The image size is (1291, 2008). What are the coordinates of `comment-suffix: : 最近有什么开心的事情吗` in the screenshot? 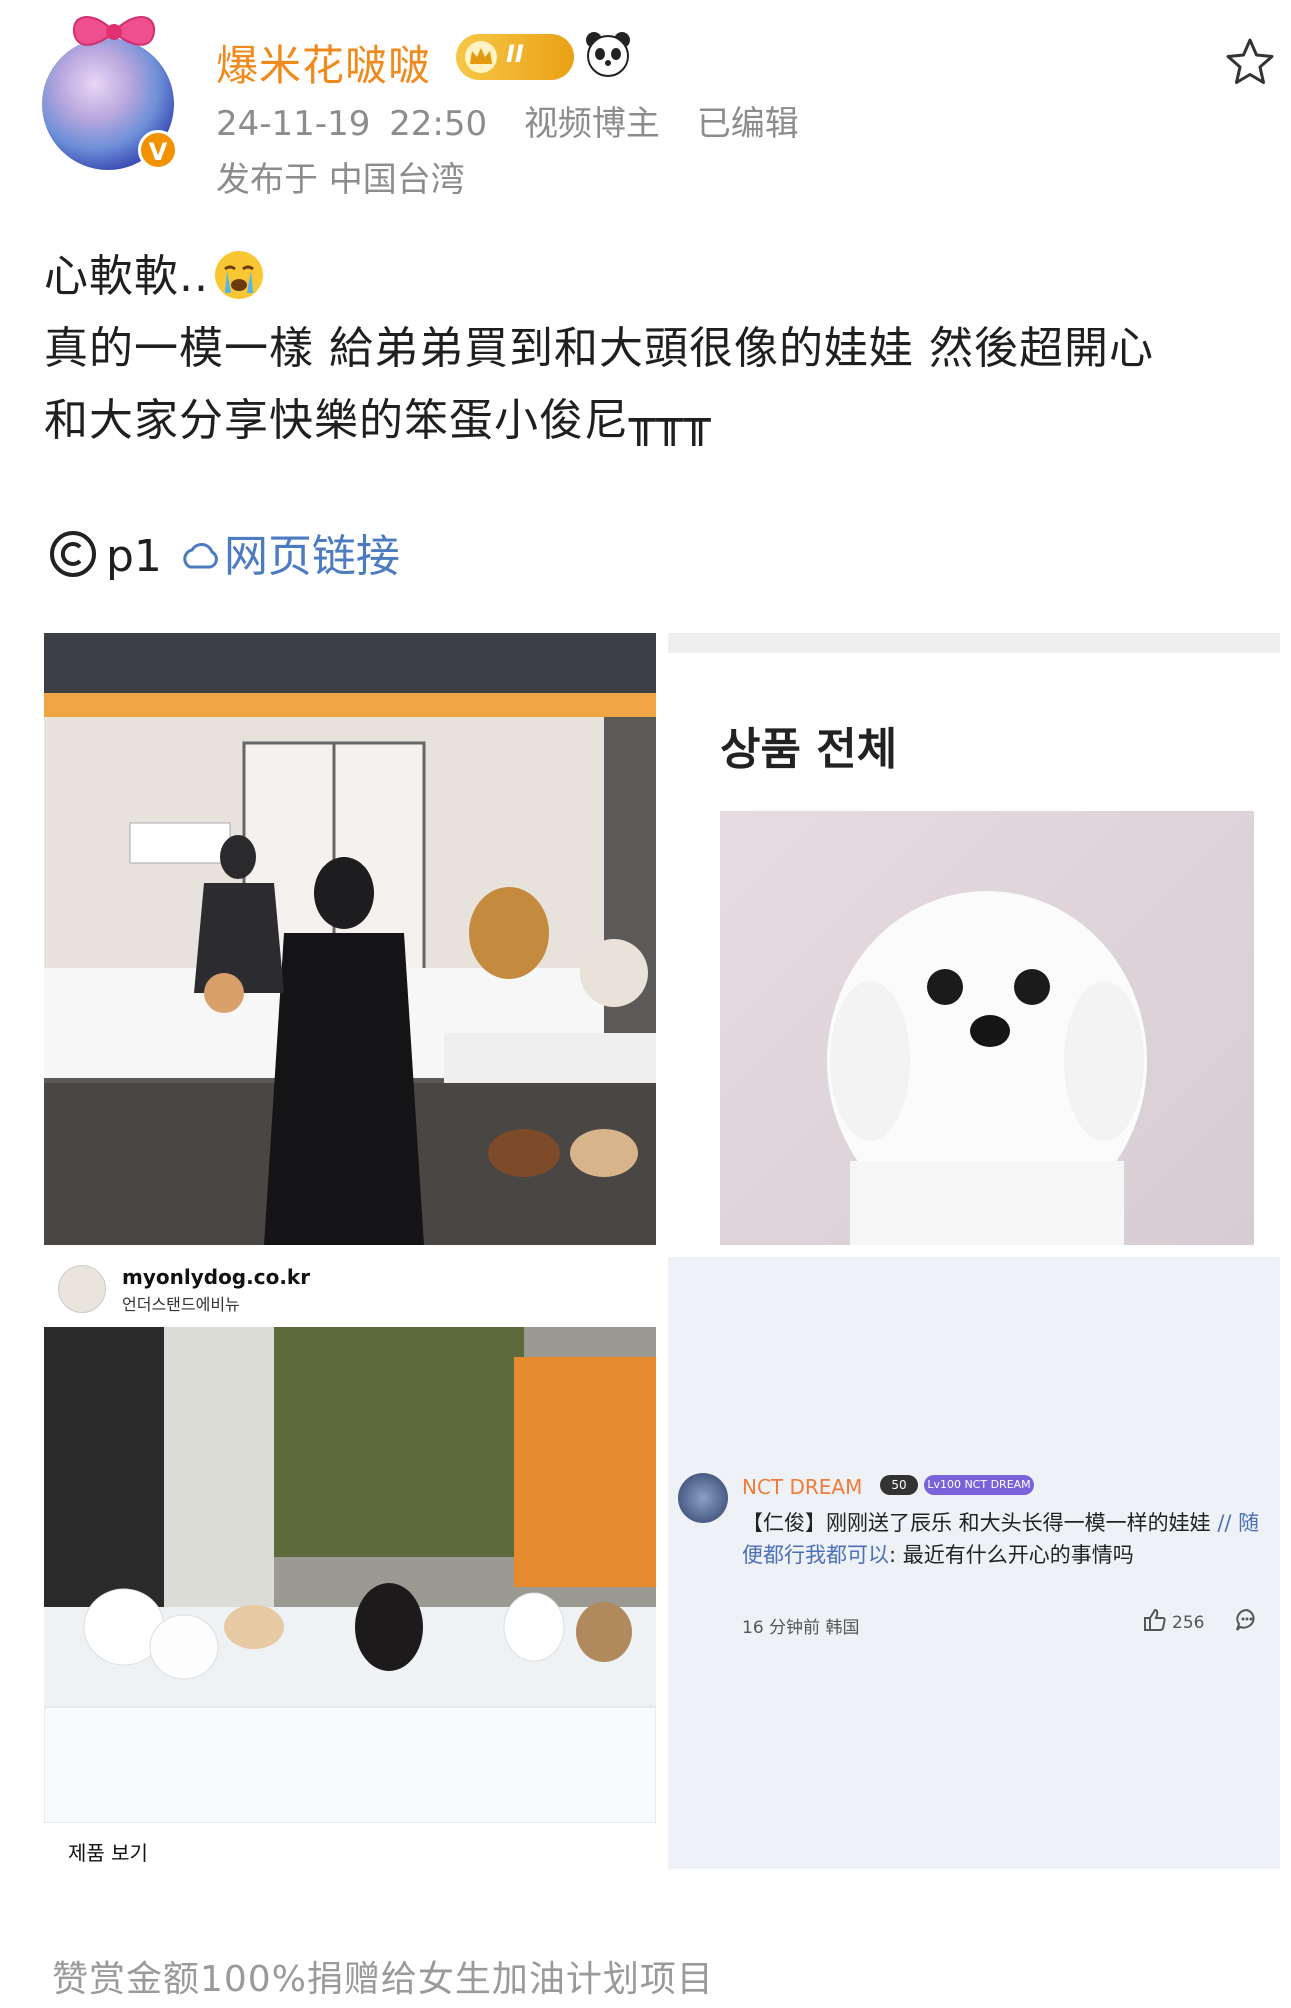 It's located at (1011, 1555).